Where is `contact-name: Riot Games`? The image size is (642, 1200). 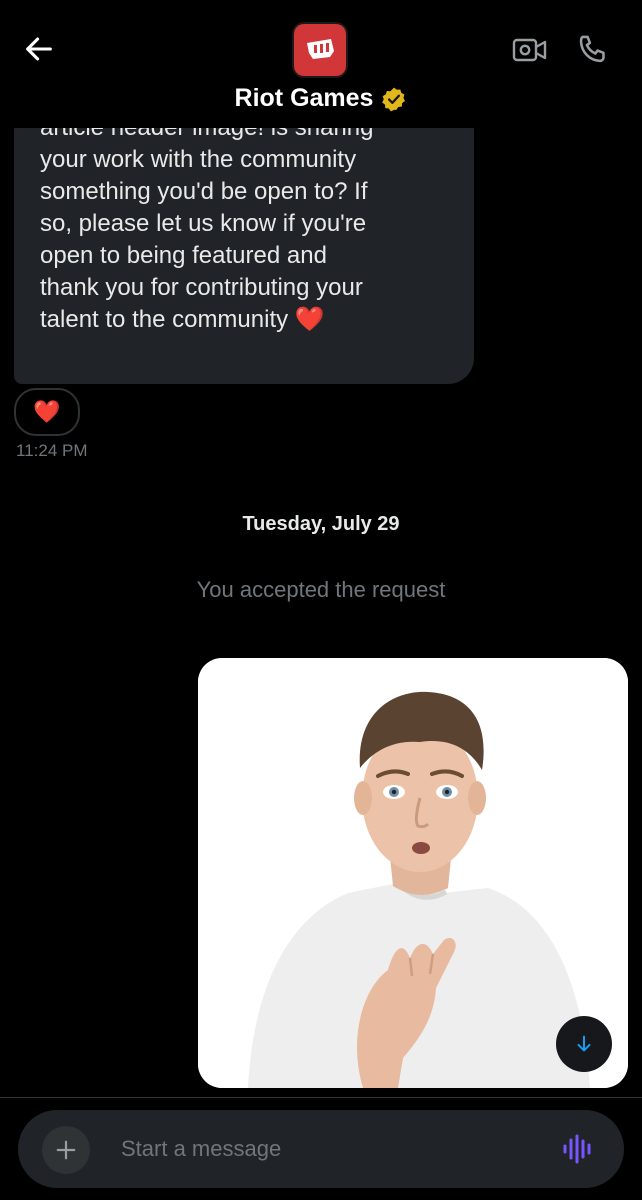 contact-name: Riot Games is located at coordinates (304, 98).